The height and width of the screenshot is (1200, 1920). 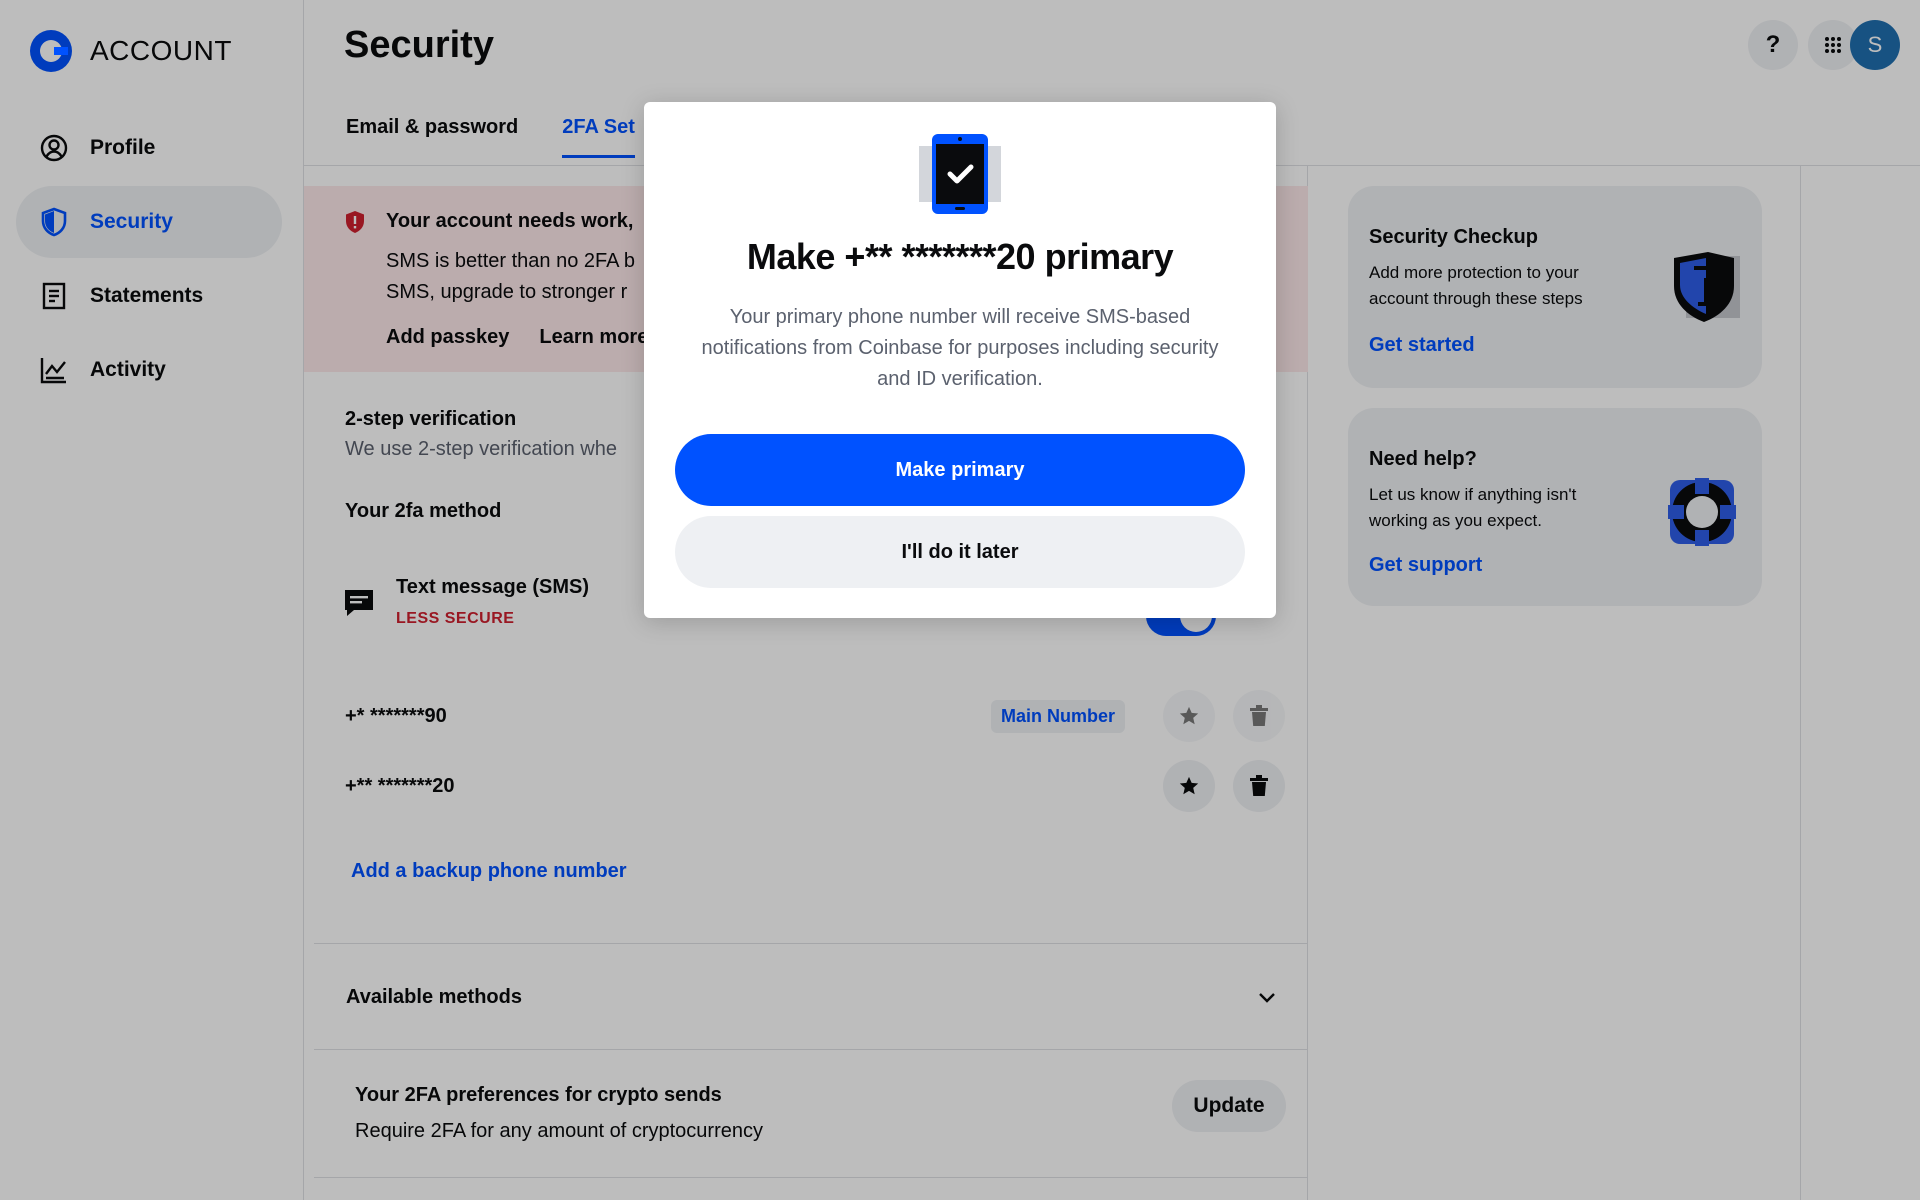 What do you see at coordinates (960, 552) in the screenshot?
I see `do-it-later-button: I'll do it later` at bounding box center [960, 552].